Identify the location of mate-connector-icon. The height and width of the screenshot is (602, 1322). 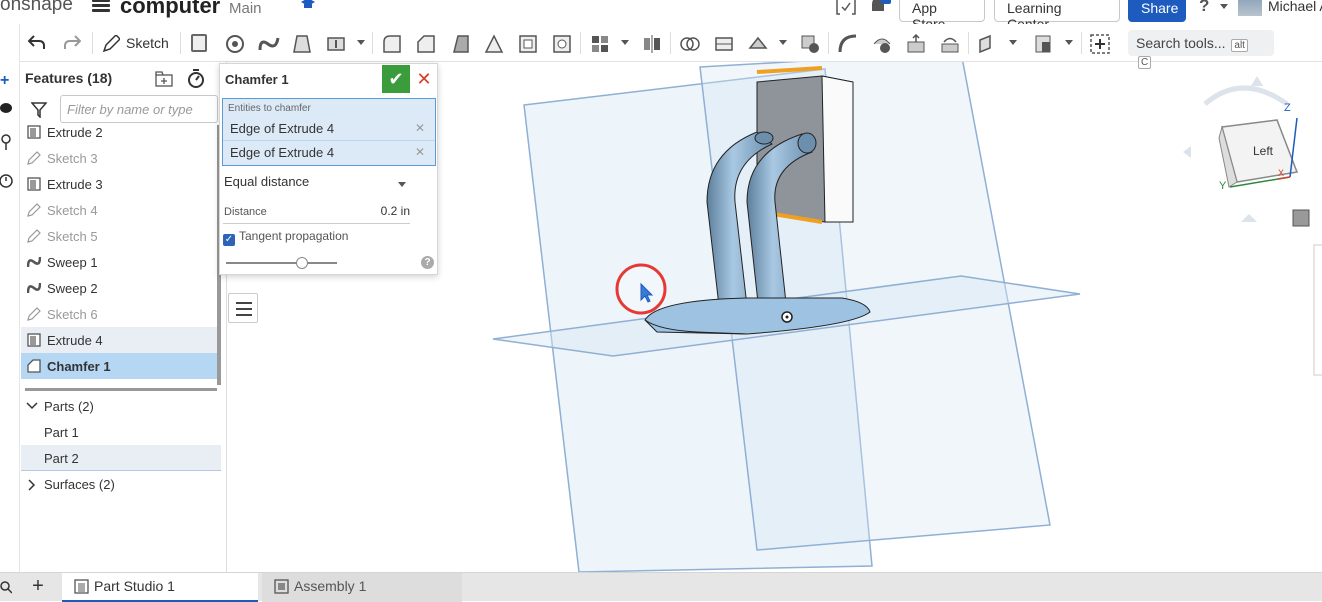
(1044, 44).